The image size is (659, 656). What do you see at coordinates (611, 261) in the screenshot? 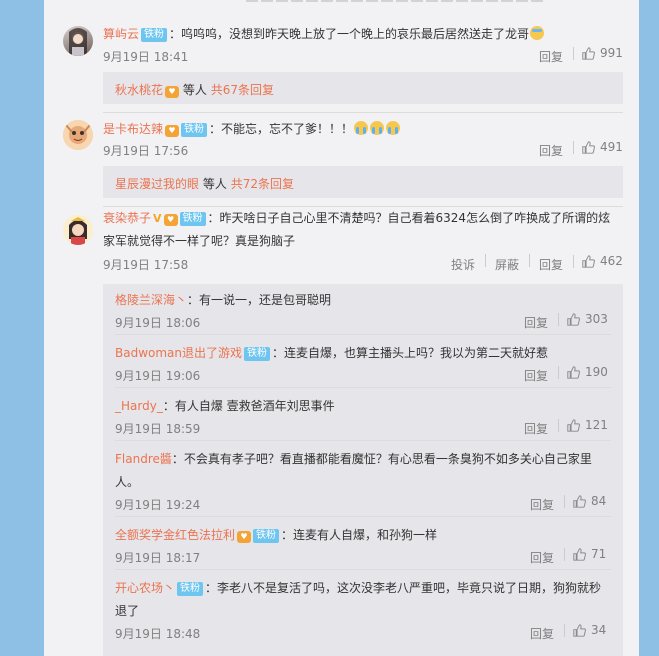
I see `like-count: 462` at bounding box center [611, 261].